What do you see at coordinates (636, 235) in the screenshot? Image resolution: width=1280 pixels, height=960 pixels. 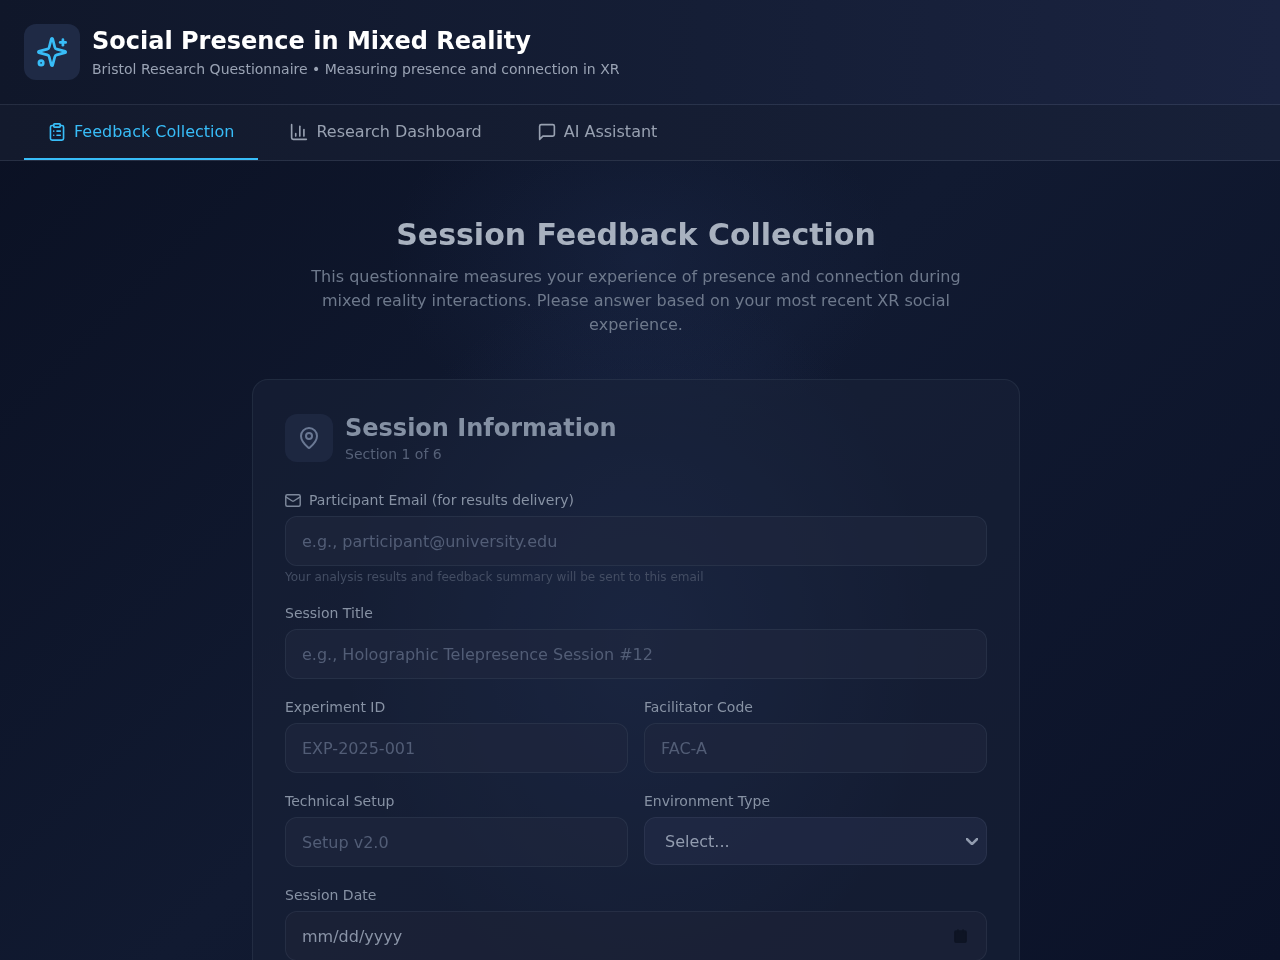 I see `page-heading: Session Feedback Collection` at bounding box center [636, 235].